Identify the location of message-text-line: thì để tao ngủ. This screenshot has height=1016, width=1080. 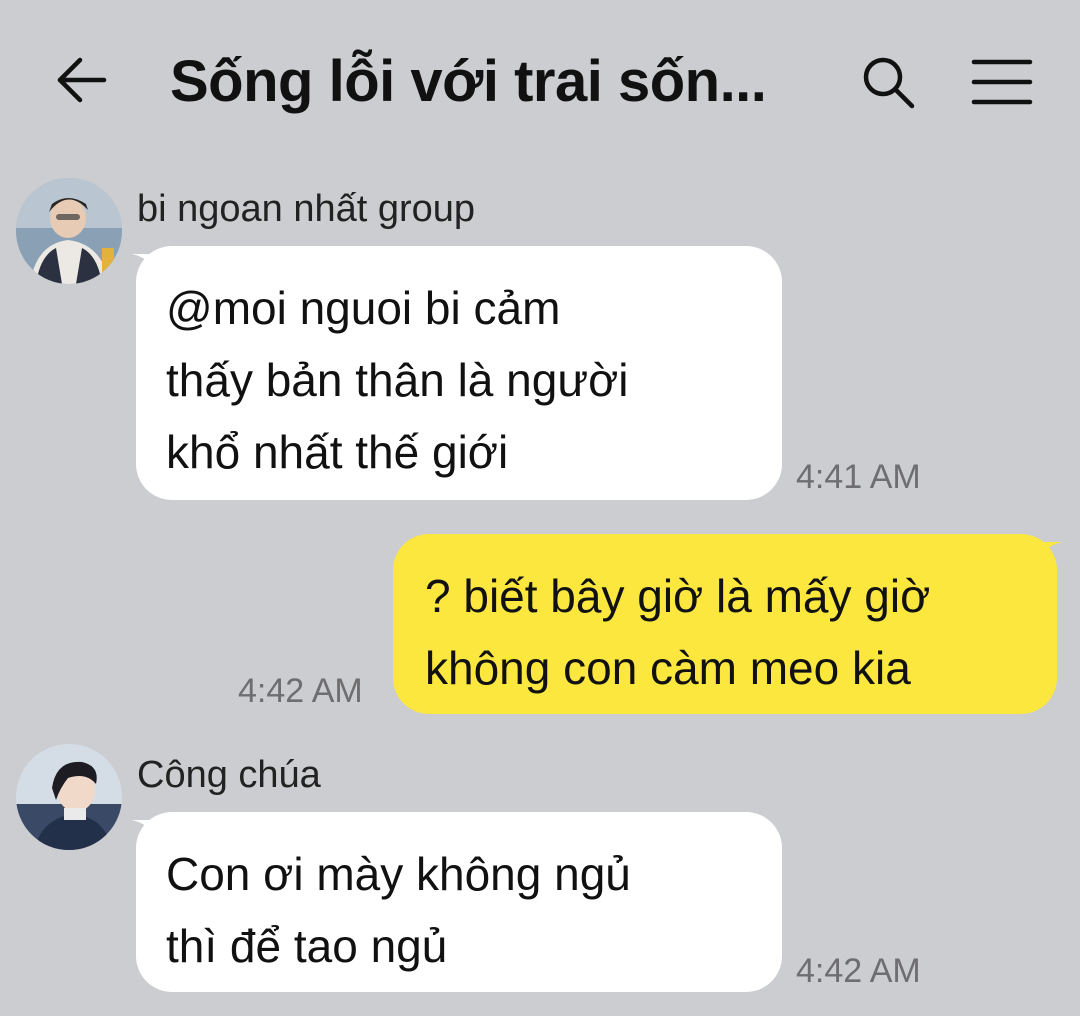
(307, 946).